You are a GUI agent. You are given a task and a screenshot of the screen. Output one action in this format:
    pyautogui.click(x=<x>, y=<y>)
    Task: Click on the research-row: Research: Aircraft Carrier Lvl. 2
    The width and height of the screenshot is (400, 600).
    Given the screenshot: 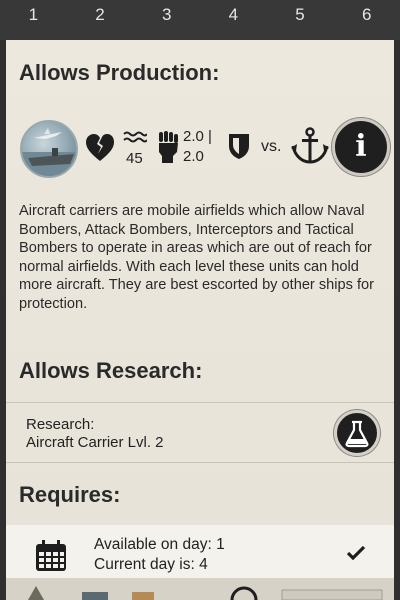 What is the action you would take?
    pyautogui.click(x=200, y=432)
    